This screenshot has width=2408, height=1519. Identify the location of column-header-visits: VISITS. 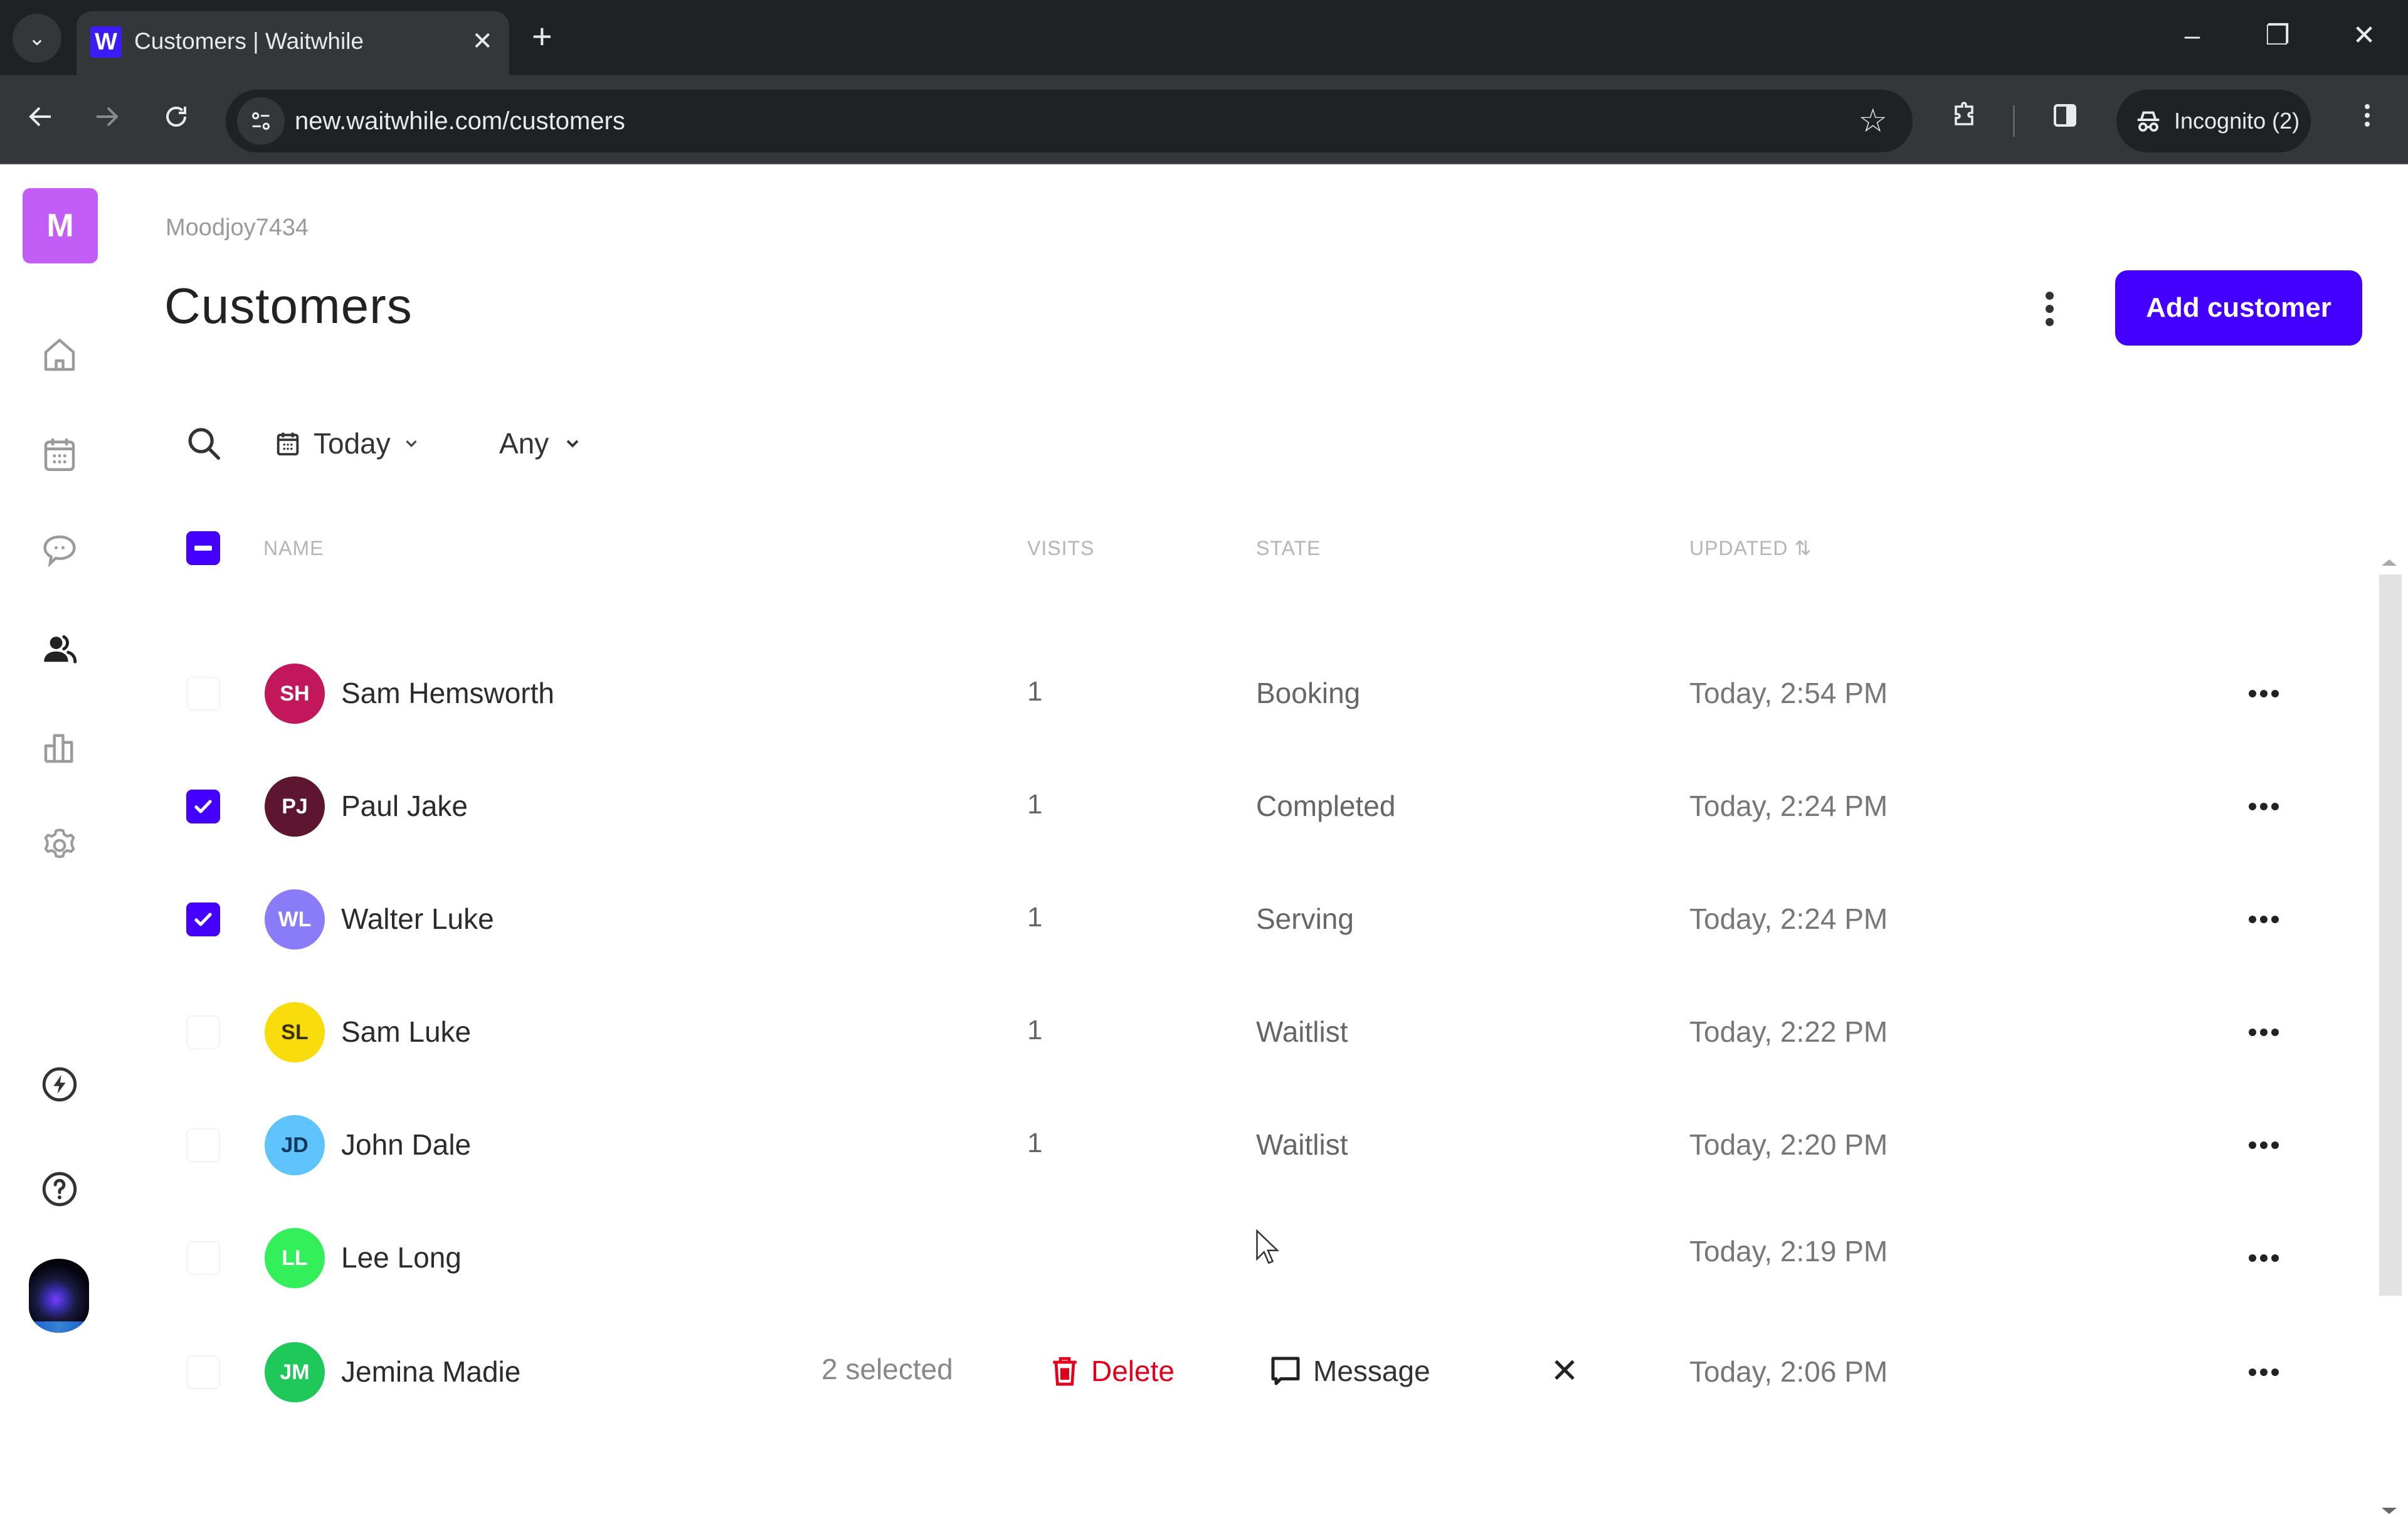
(1060, 548).